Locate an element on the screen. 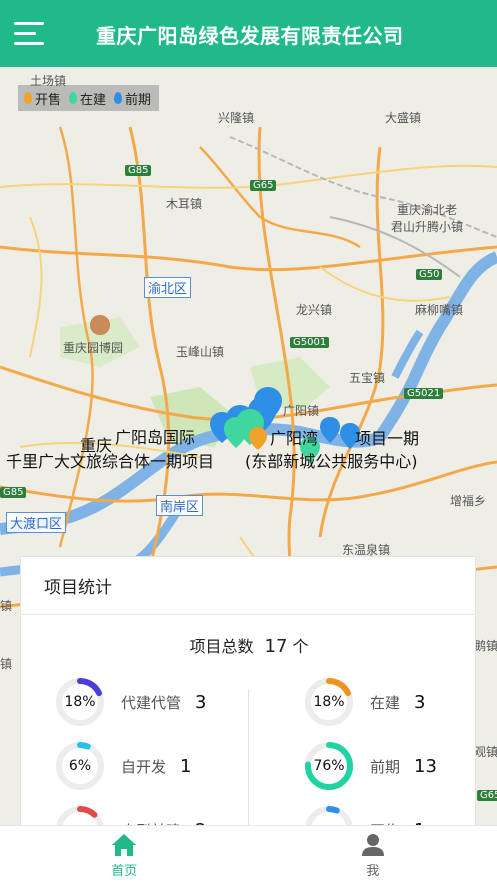  project-total: 项目总数 17 个 is located at coordinates (249, 645).